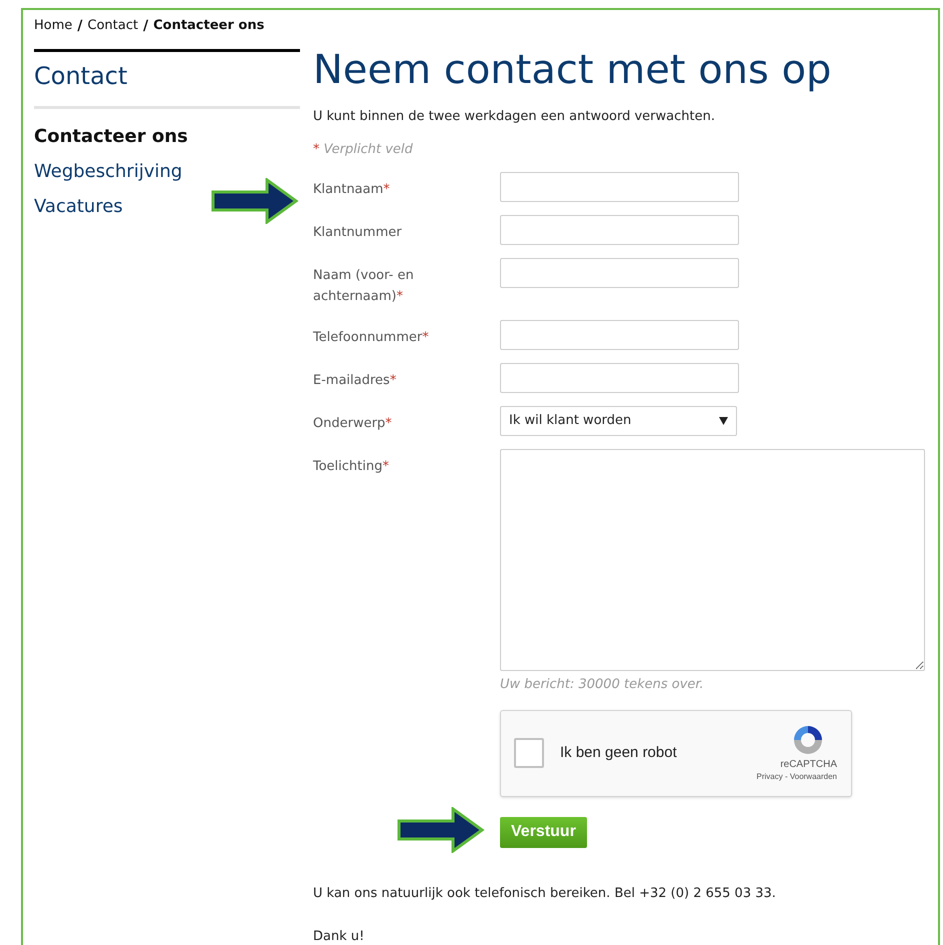 This screenshot has width=943, height=945. What do you see at coordinates (363, 149) in the screenshot?
I see `required-note: * Verplicht veld` at bounding box center [363, 149].